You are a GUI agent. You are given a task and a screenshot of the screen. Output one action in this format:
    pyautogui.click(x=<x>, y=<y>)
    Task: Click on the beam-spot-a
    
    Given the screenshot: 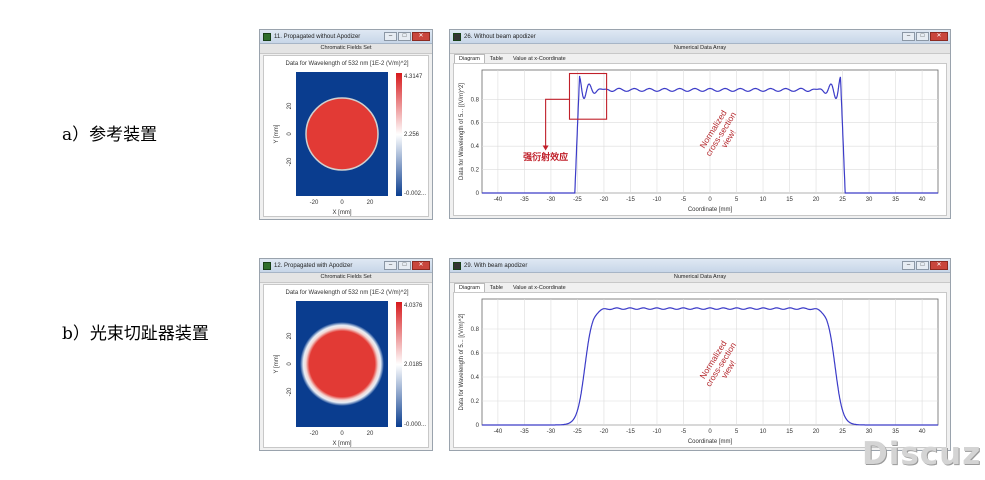 What is the action you would take?
    pyautogui.click(x=342, y=134)
    